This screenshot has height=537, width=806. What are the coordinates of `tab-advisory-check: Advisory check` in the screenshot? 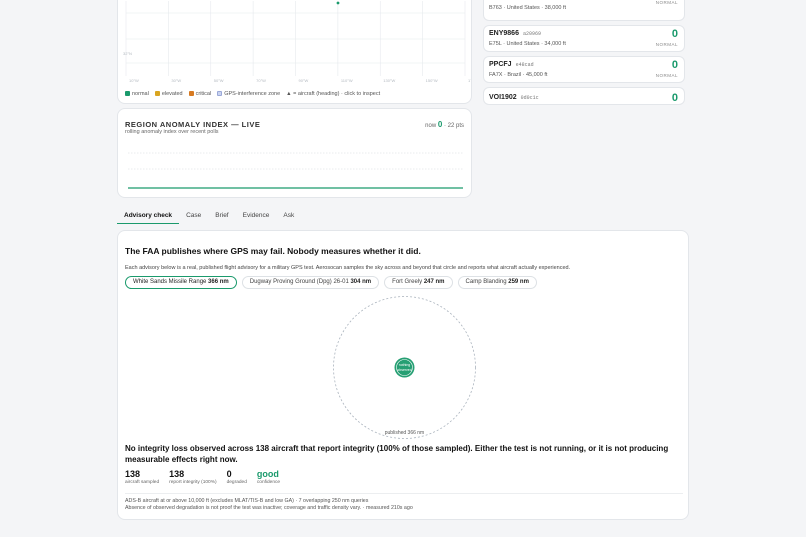 It's located at (148, 215).